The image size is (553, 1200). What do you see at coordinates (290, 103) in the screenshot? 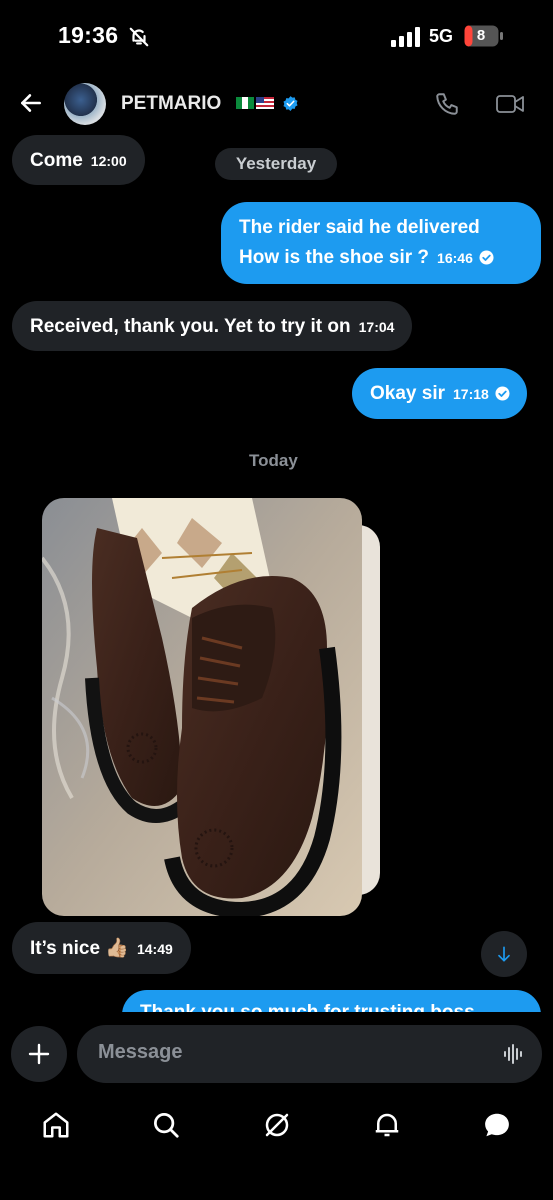
I see `verified-badge-icon` at bounding box center [290, 103].